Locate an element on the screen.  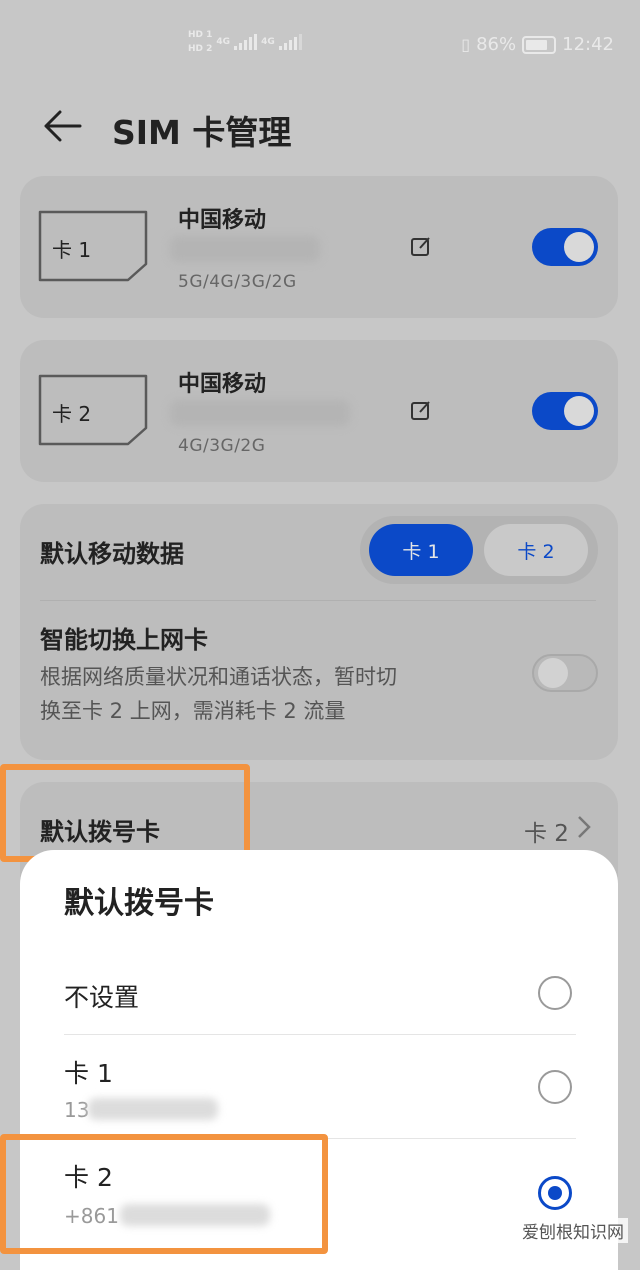
sheet-title: 默认拨号卡 is located at coordinates (139, 903).